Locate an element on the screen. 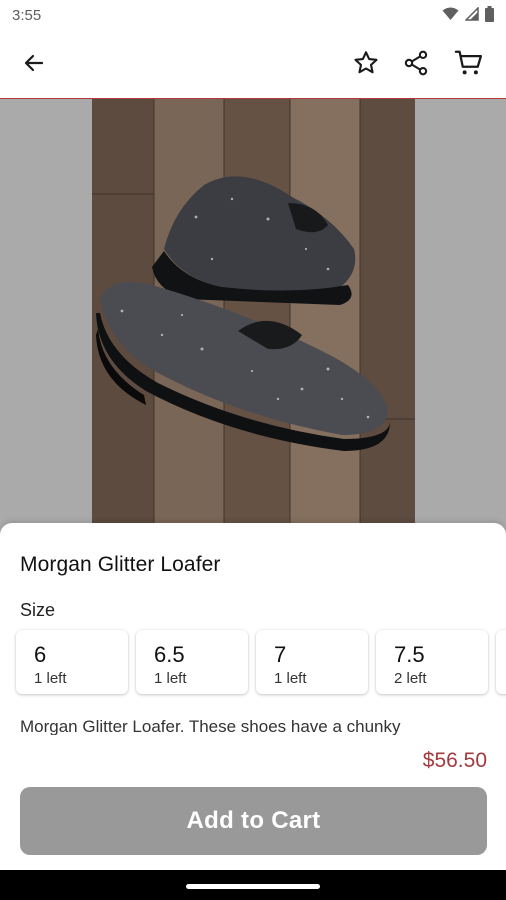  cart-icon is located at coordinates (469, 65).